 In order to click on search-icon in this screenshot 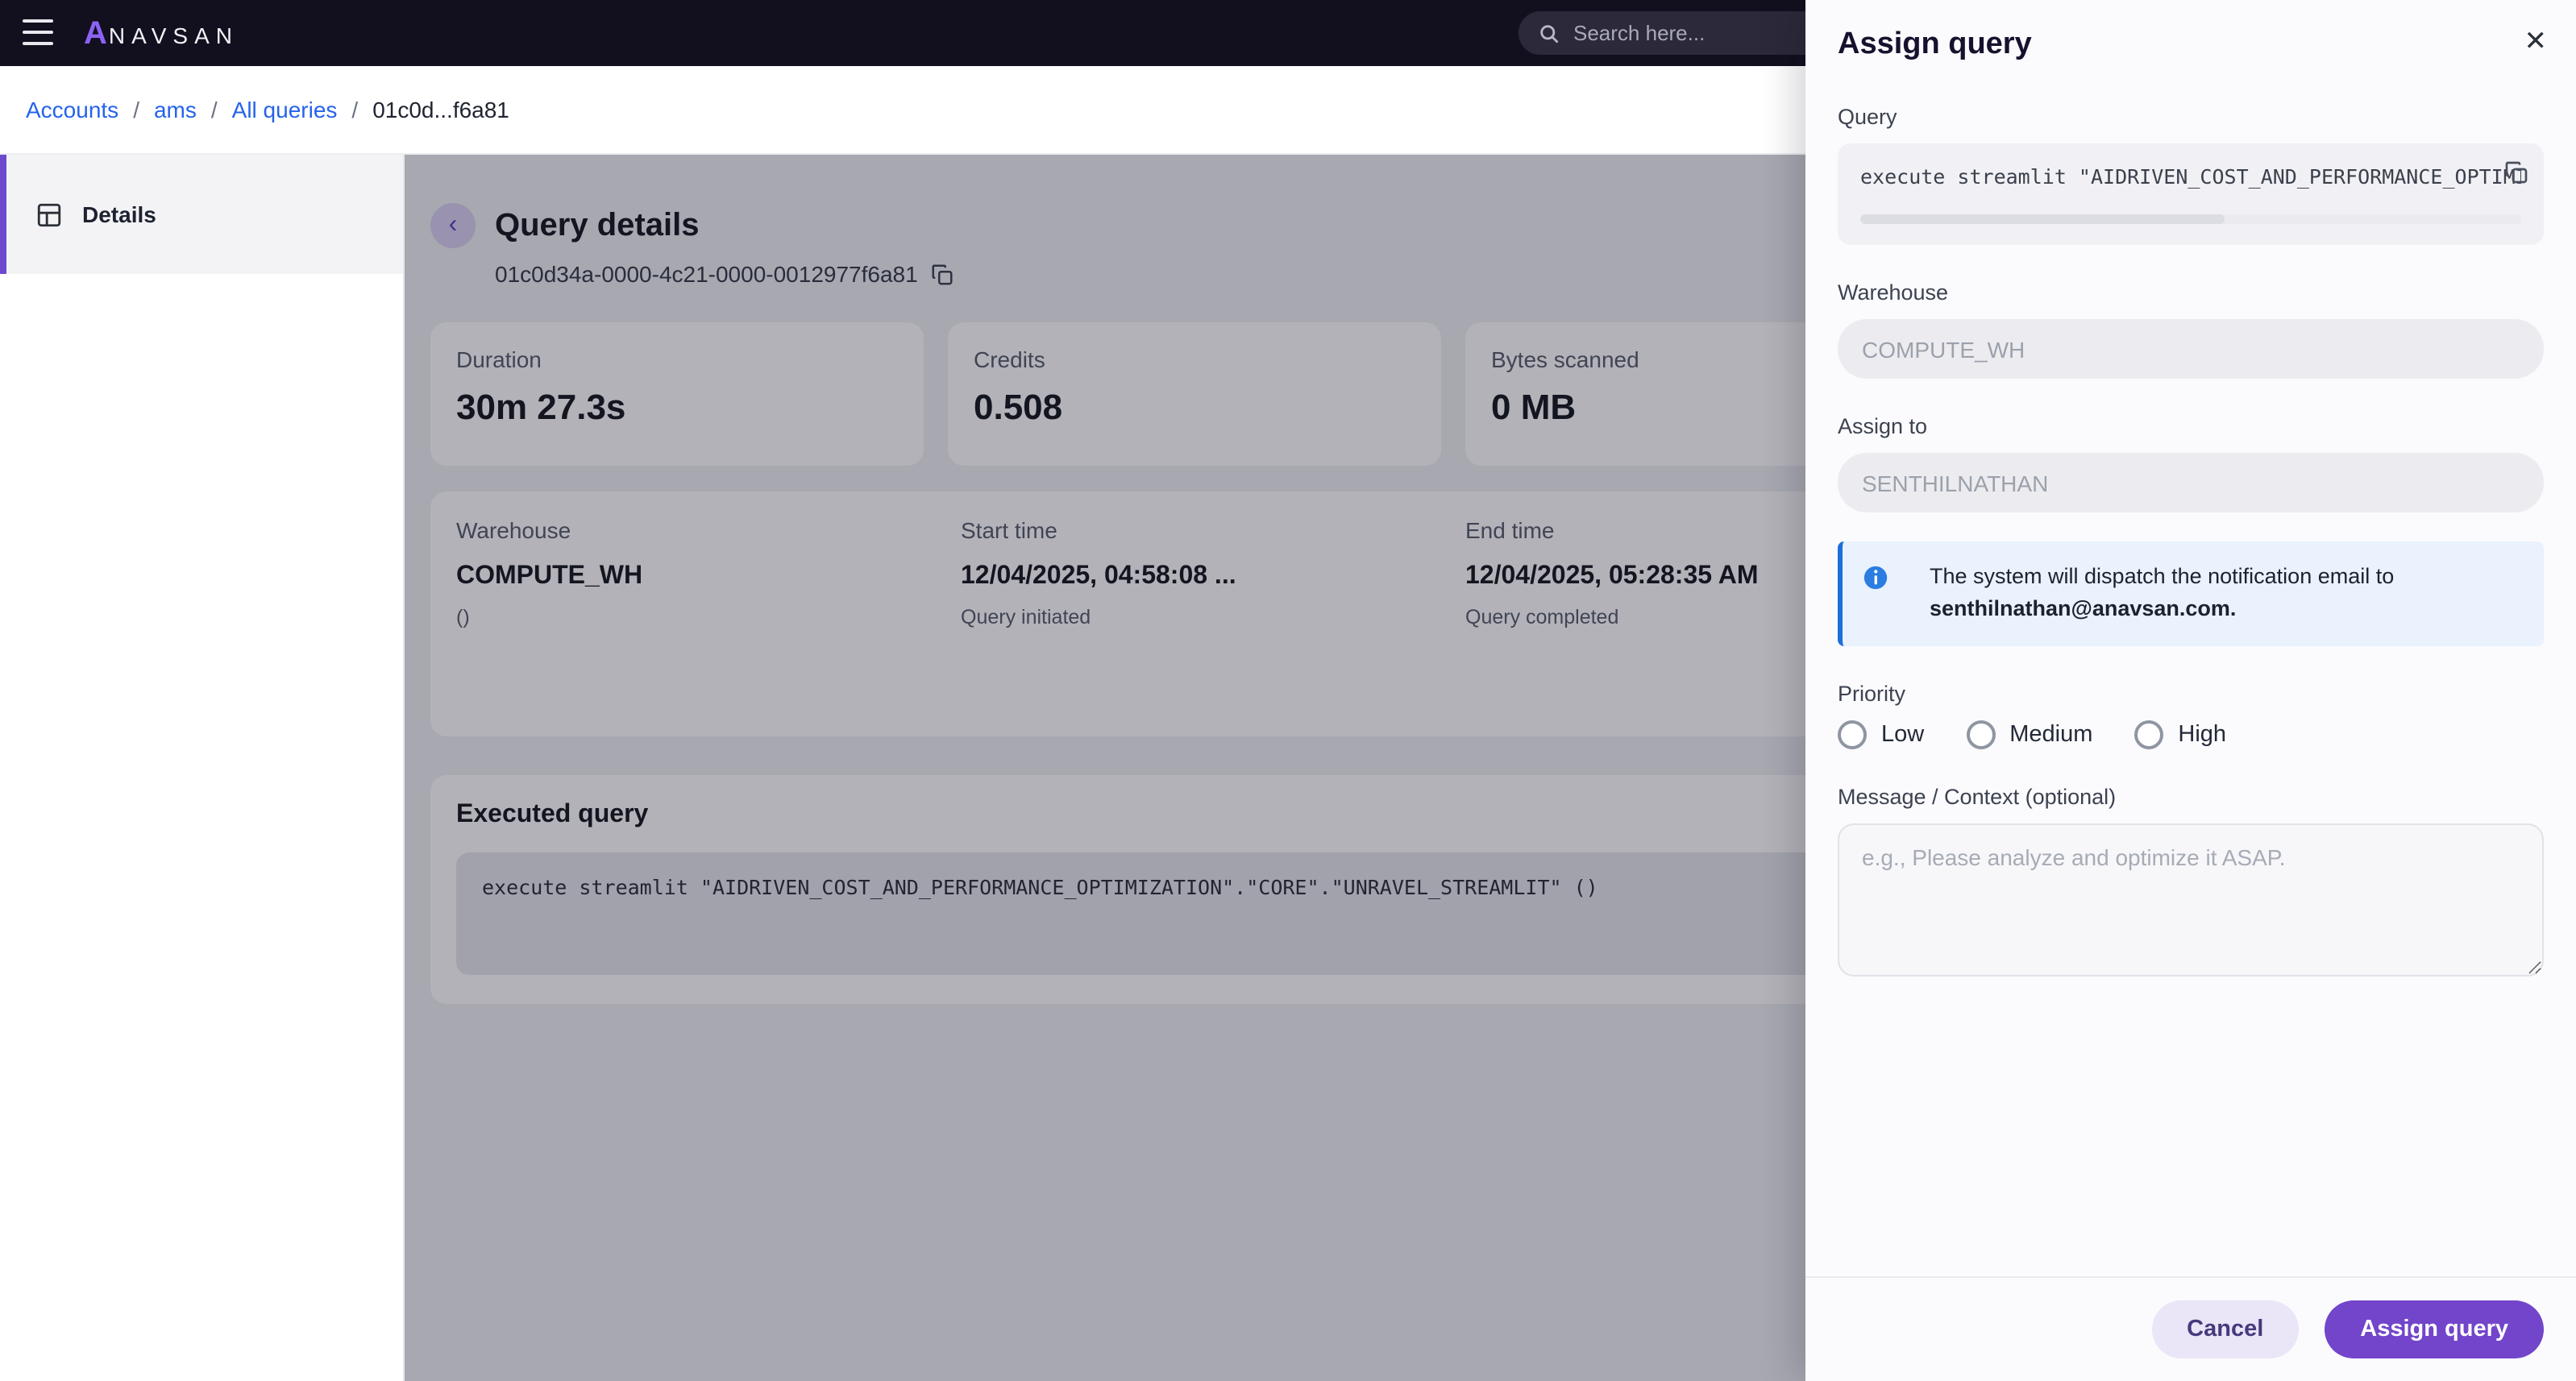, I will do `click(1549, 33)`.